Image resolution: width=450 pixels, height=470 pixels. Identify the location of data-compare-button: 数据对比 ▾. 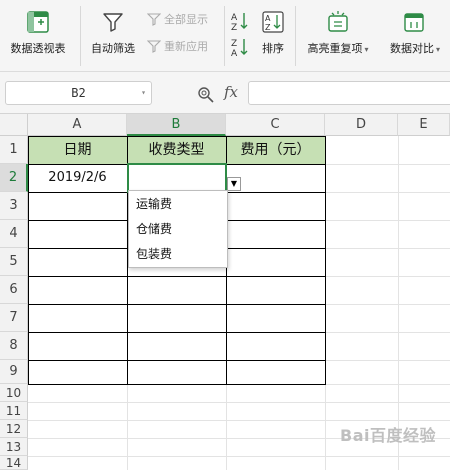
(415, 36).